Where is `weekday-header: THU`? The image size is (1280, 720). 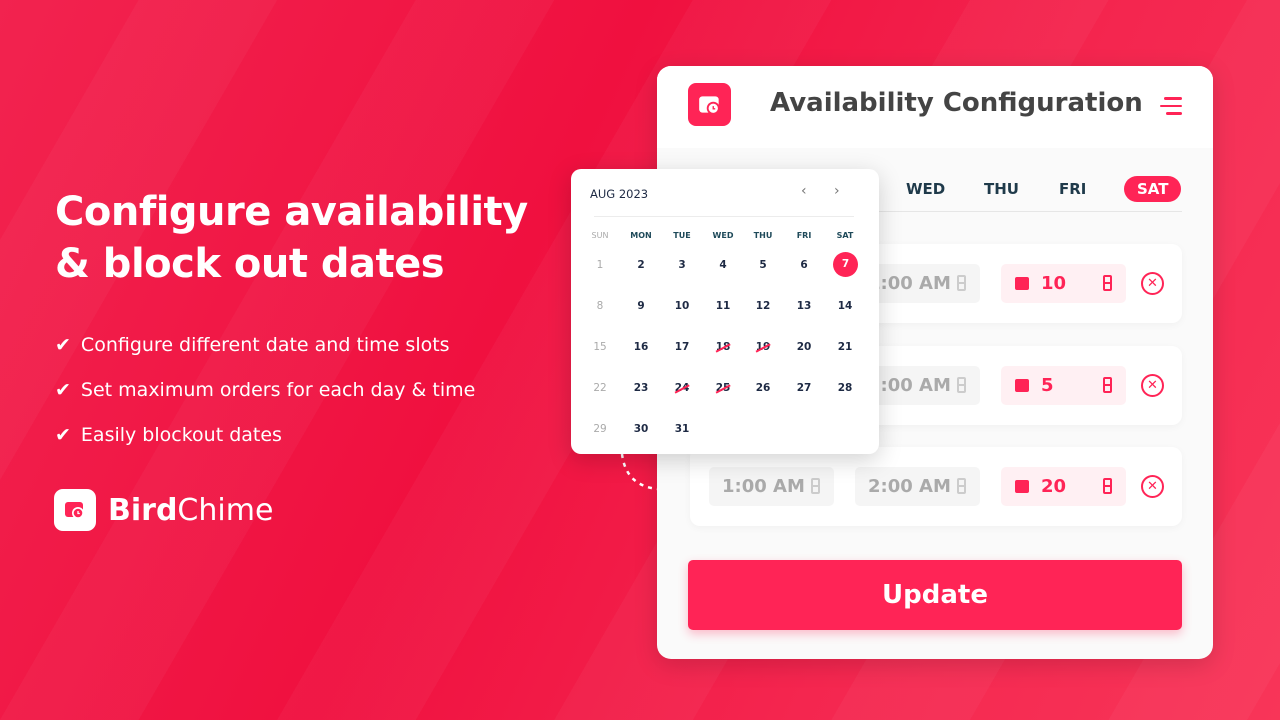
weekday-header: THU is located at coordinates (763, 235).